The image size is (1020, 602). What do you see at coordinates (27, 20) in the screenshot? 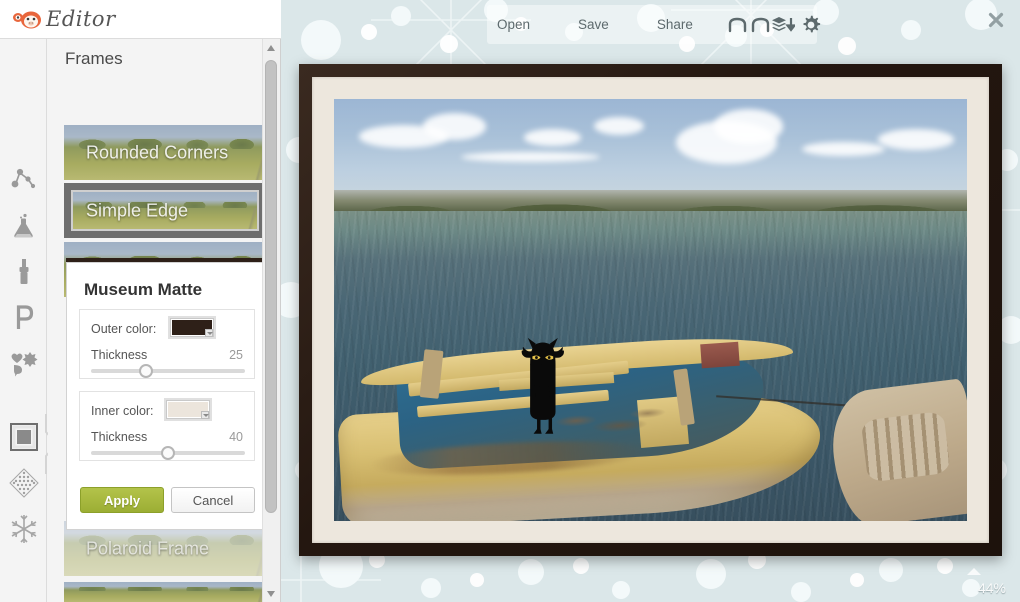
I see `monkey-icon` at bounding box center [27, 20].